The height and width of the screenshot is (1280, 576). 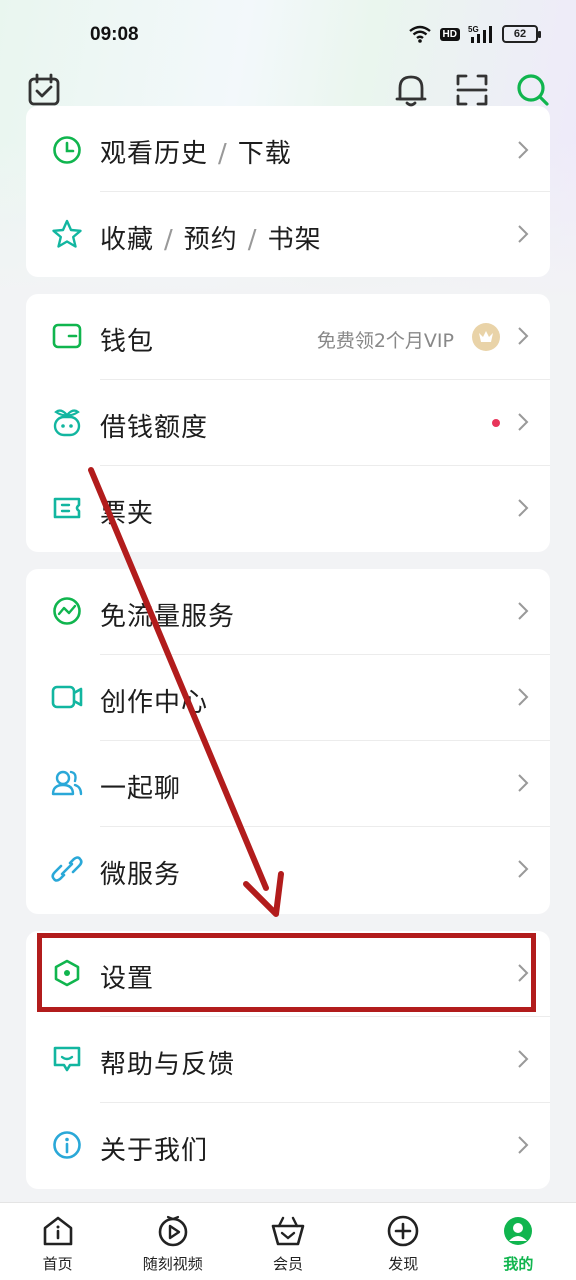 I want to click on play-circle-icon, so click(x=173, y=1231).